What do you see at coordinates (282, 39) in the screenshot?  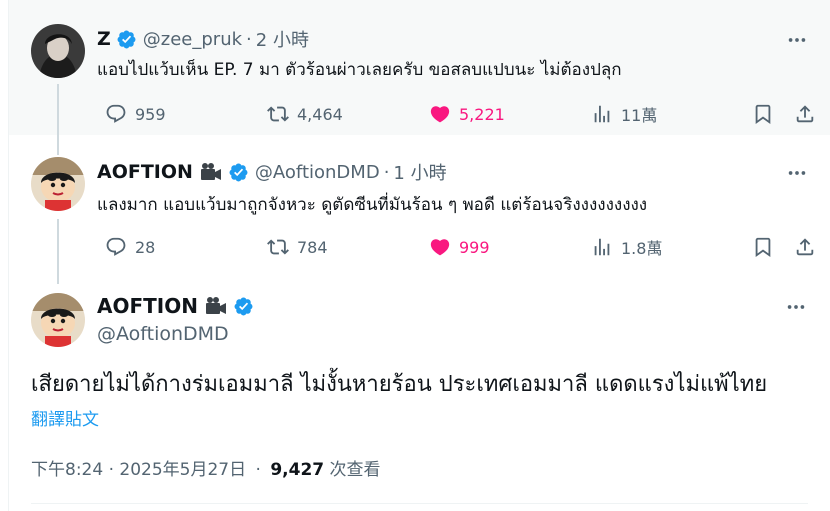 I see `tweet-time: 2 小時` at bounding box center [282, 39].